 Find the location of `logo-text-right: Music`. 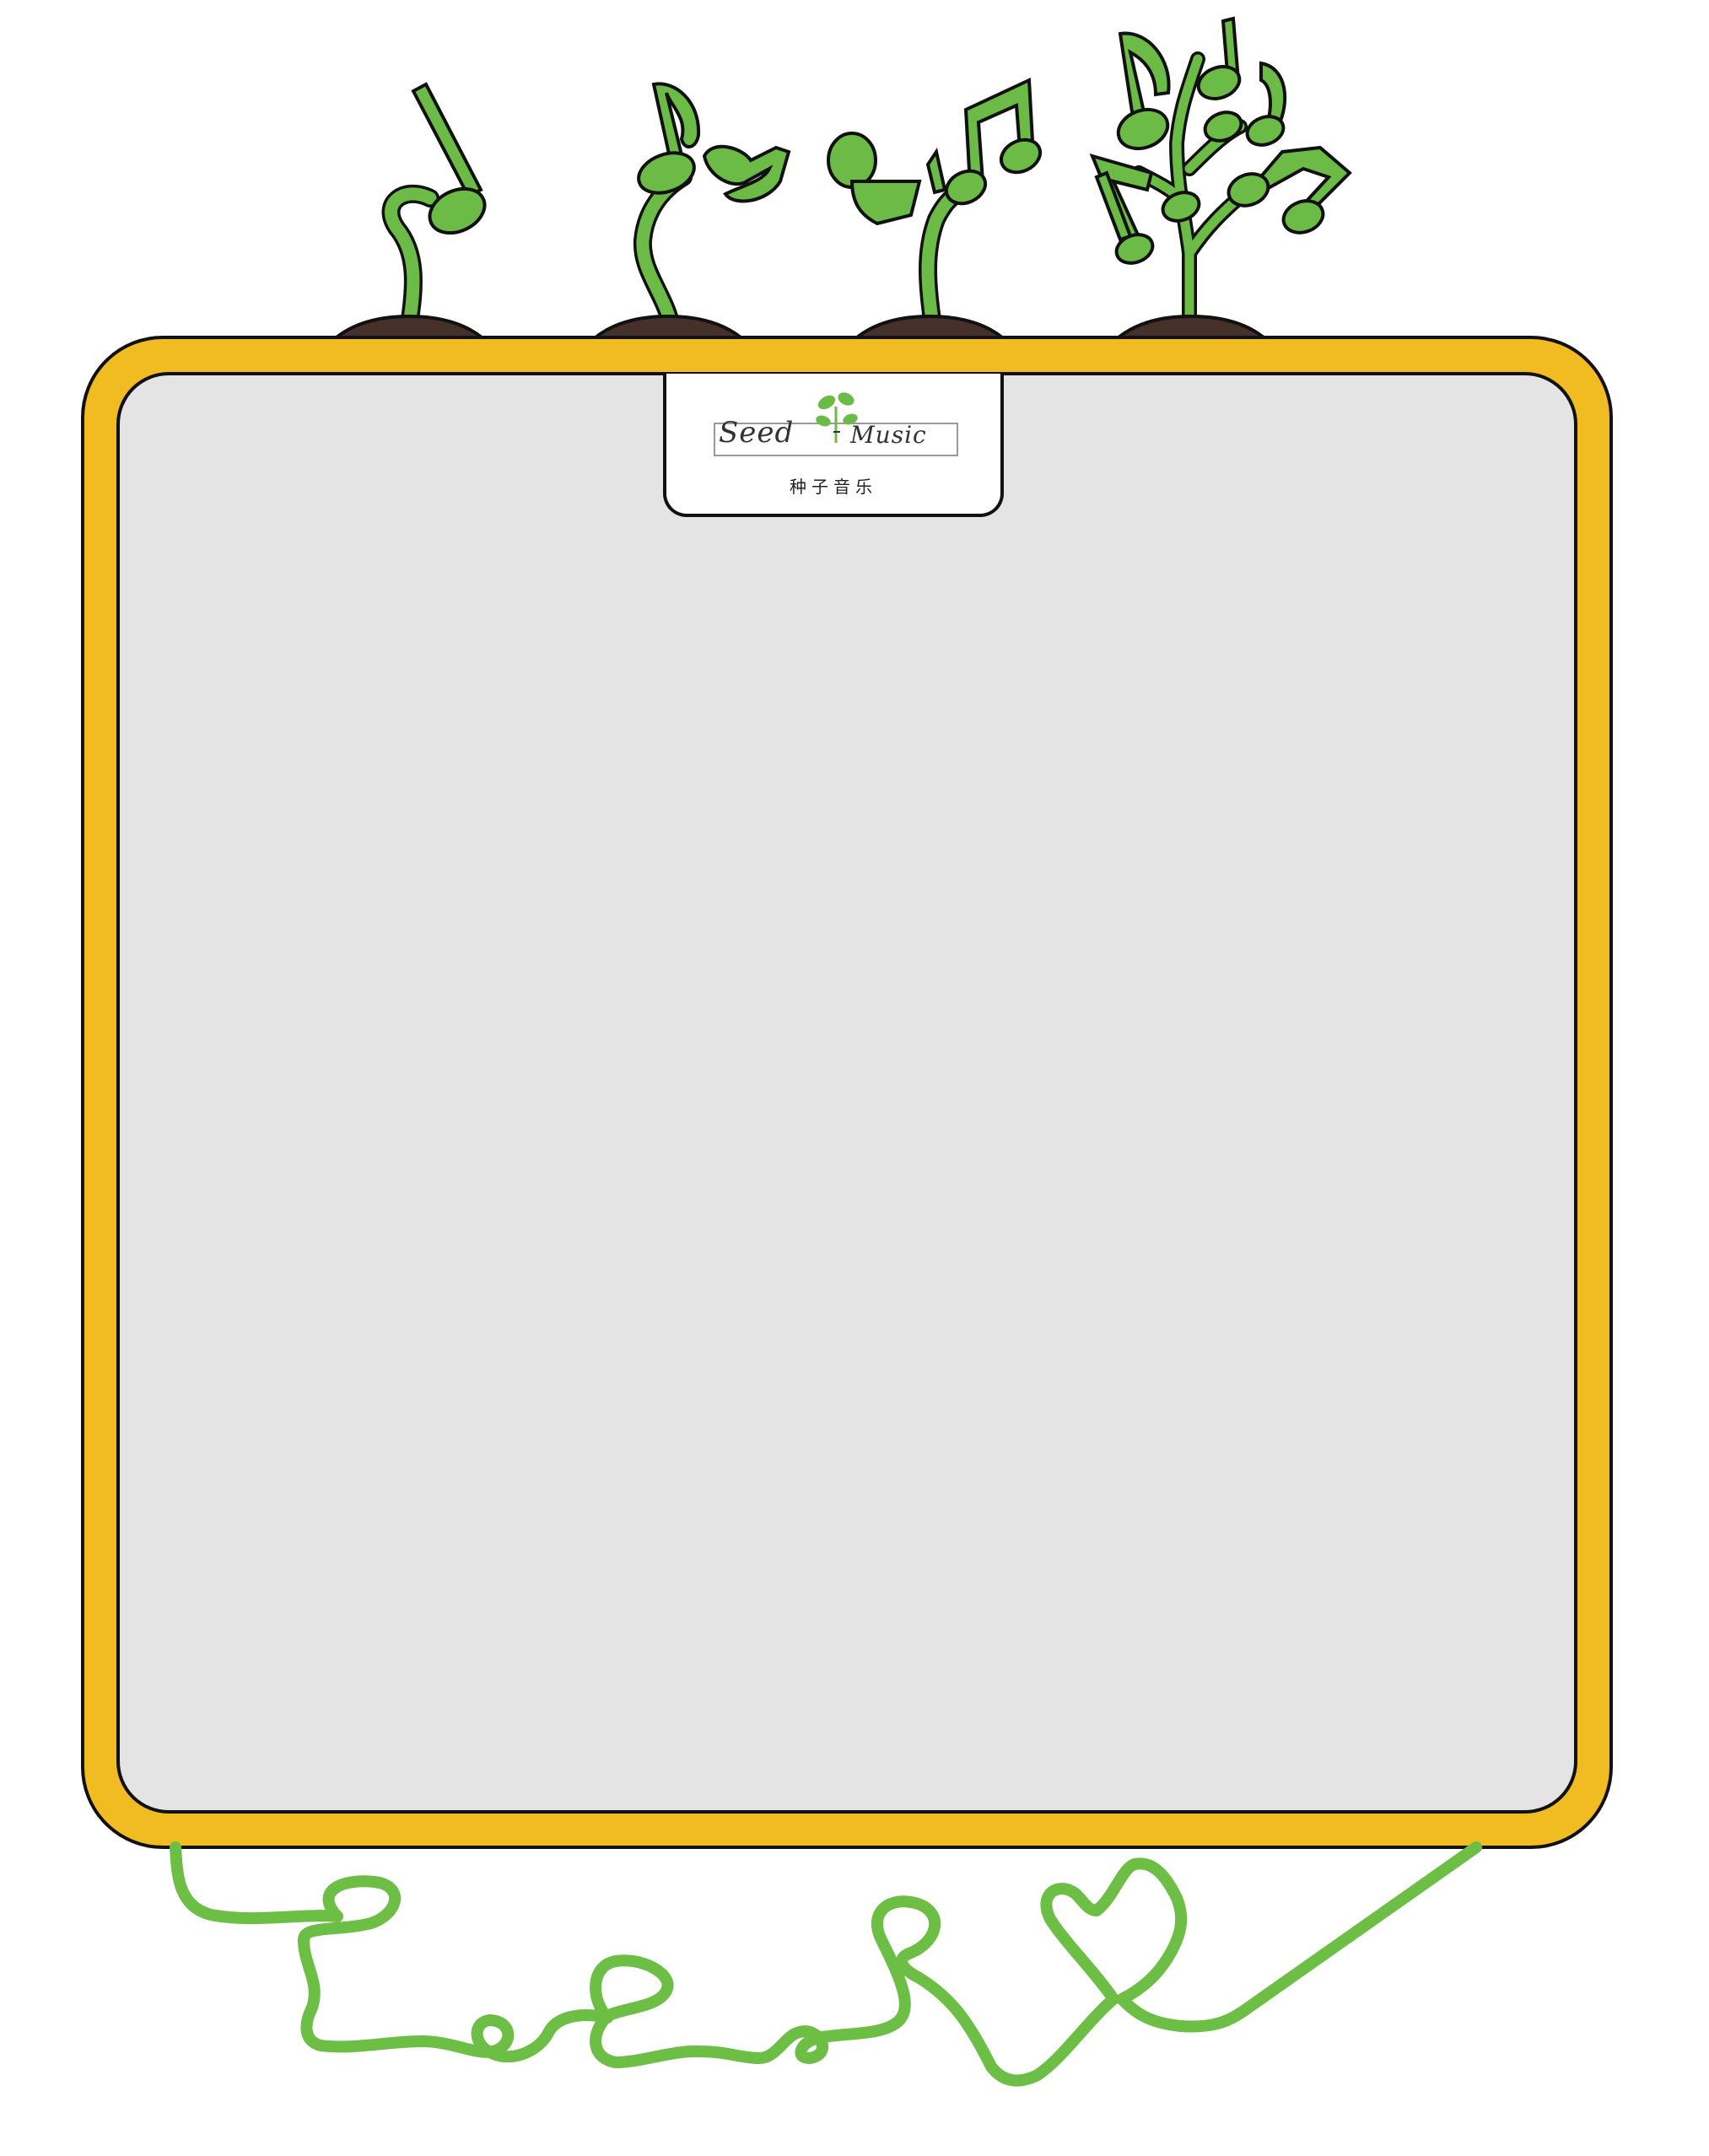

logo-text-right: Music is located at coordinates (888, 435).